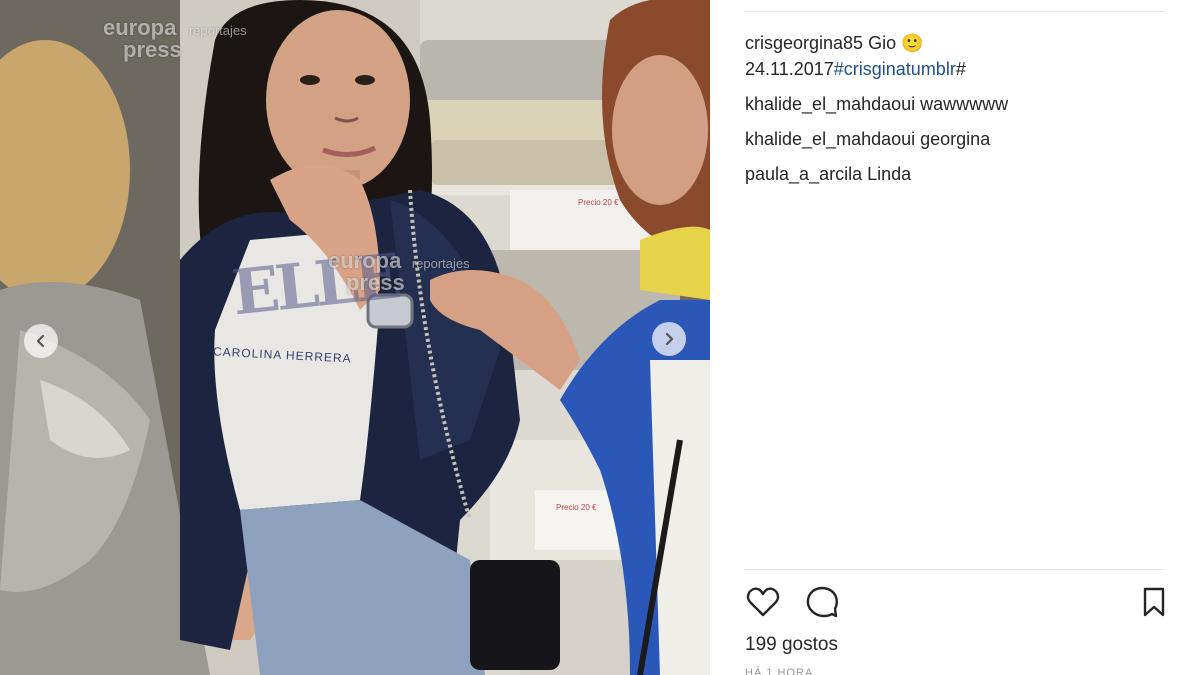  I want to click on comment-text: georgina, so click(953, 139).